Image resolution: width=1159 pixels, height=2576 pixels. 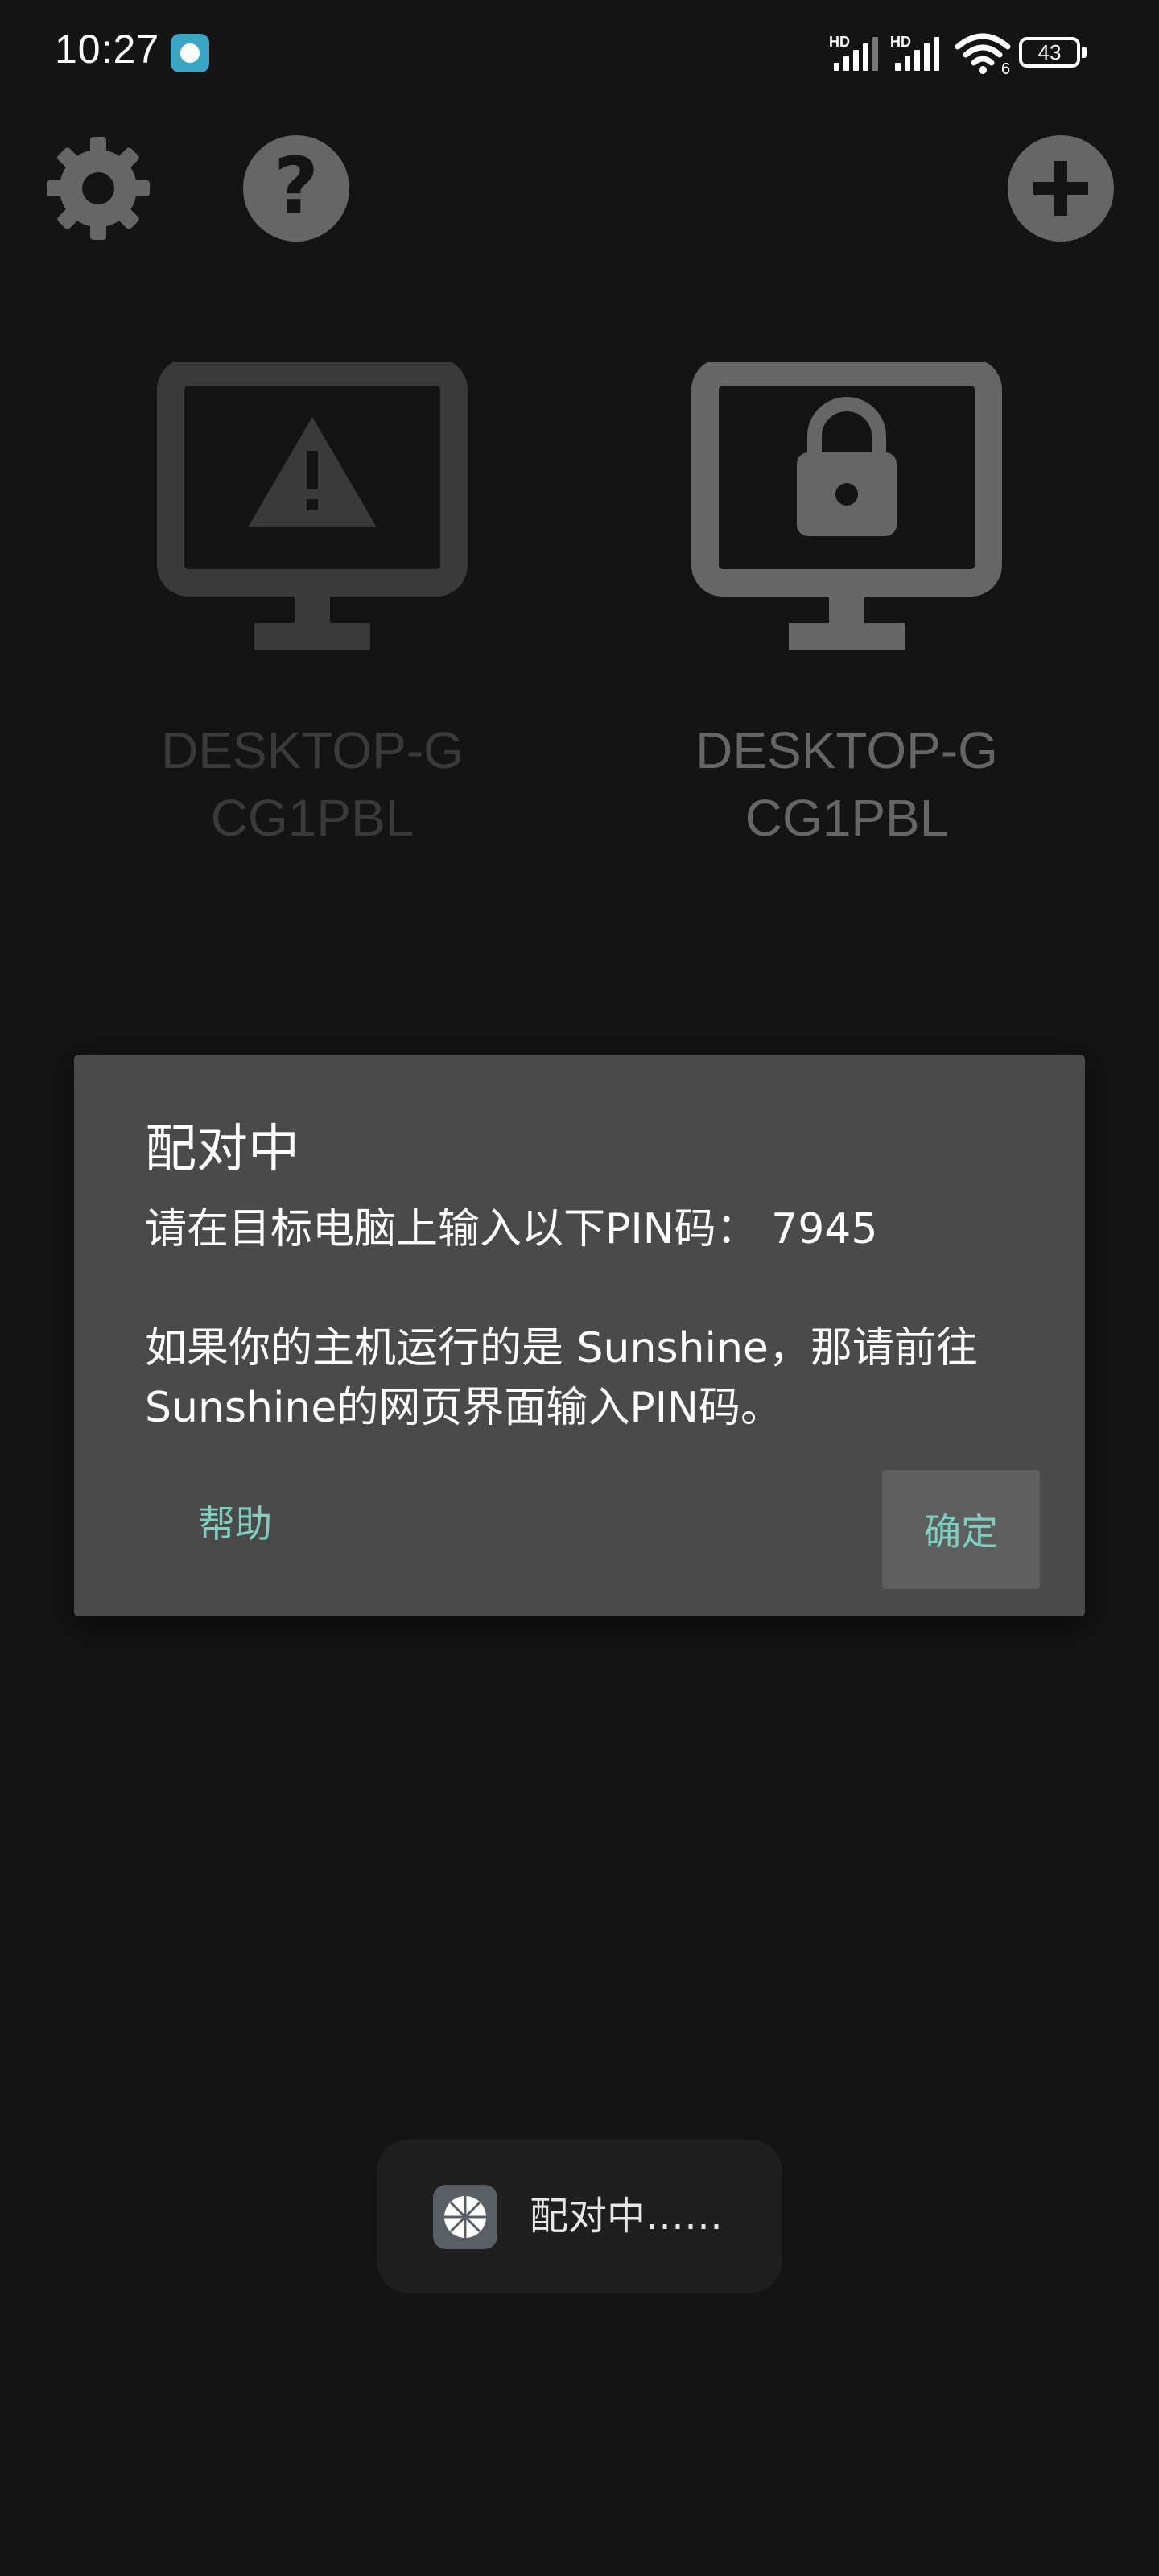 I want to click on warning-icon, so click(x=312, y=472).